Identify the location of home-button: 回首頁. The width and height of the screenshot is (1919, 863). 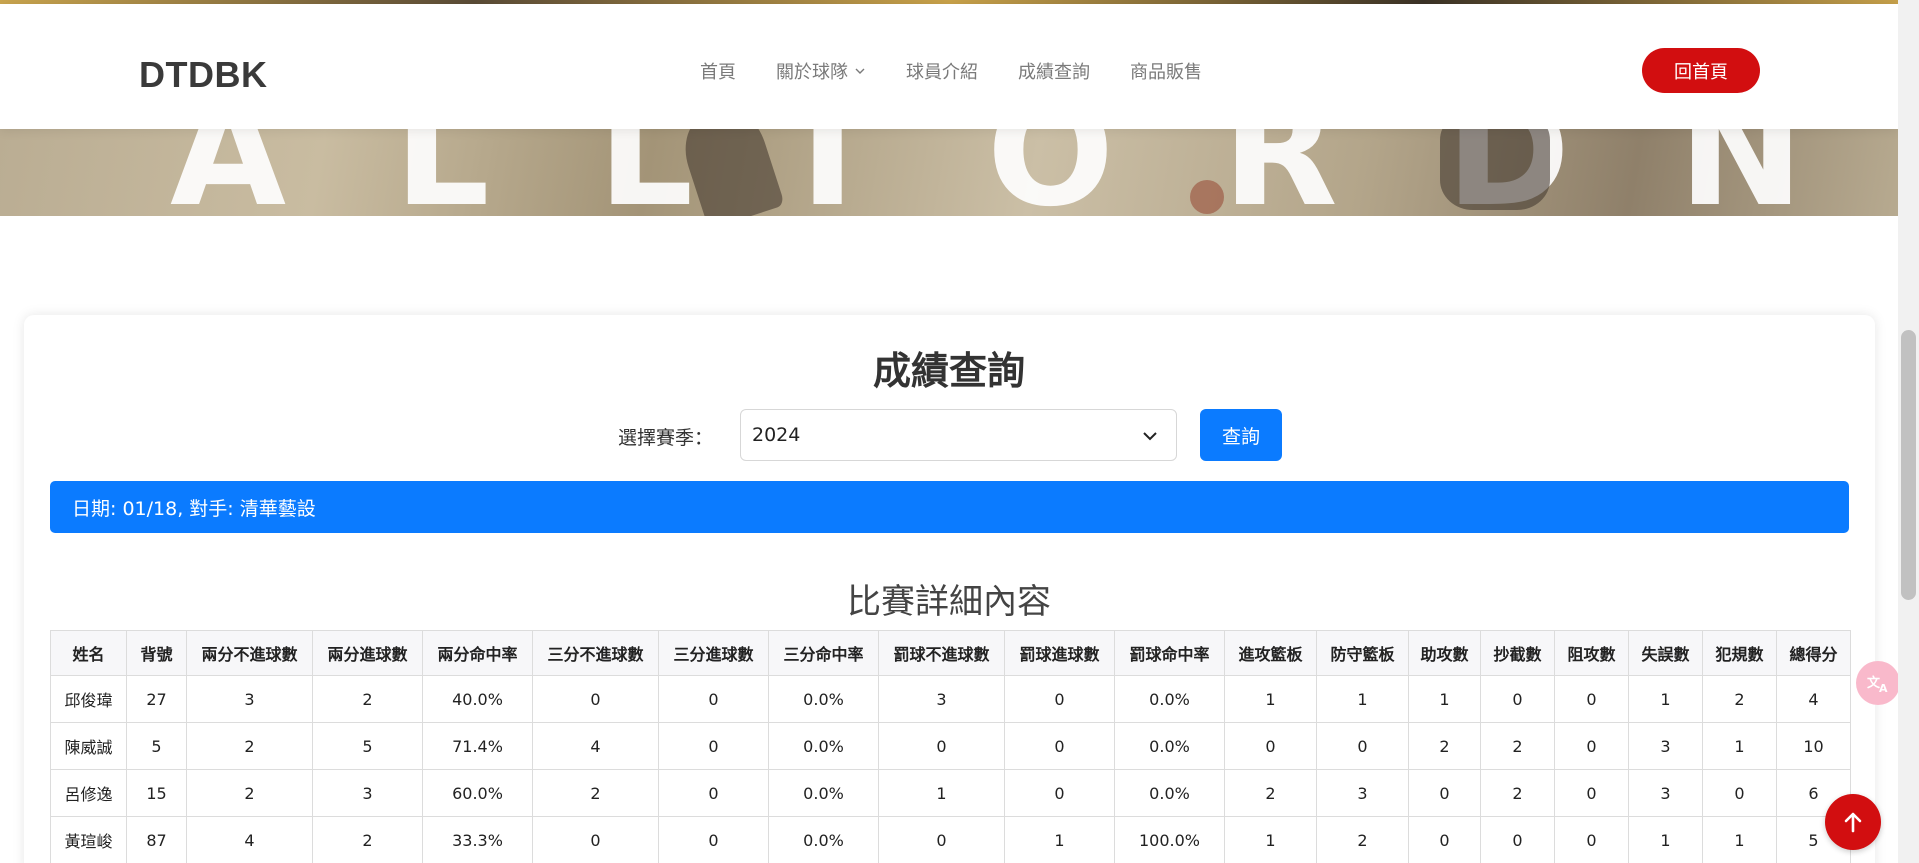
(1701, 70).